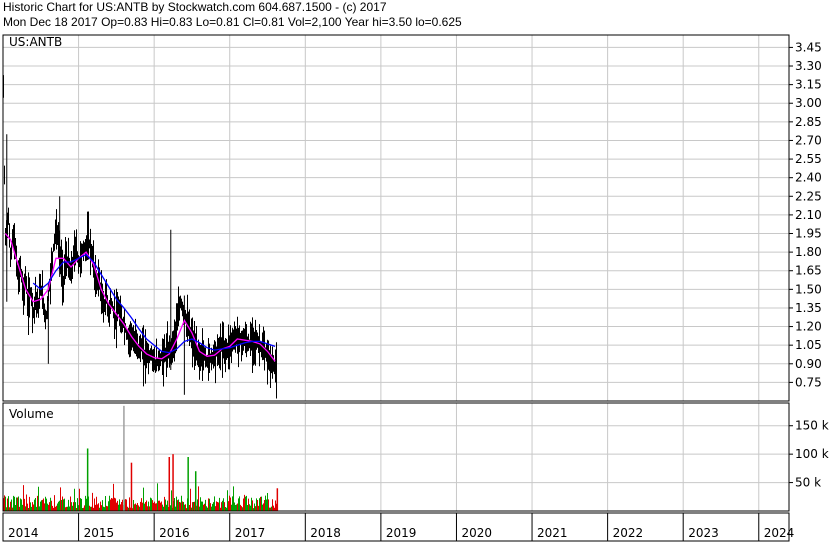 Image resolution: width=830 pixels, height=543 pixels. What do you see at coordinates (808, 289) in the screenshot?
I see `price-y-tick-label: 1.50` at bounding box center [808, 289].